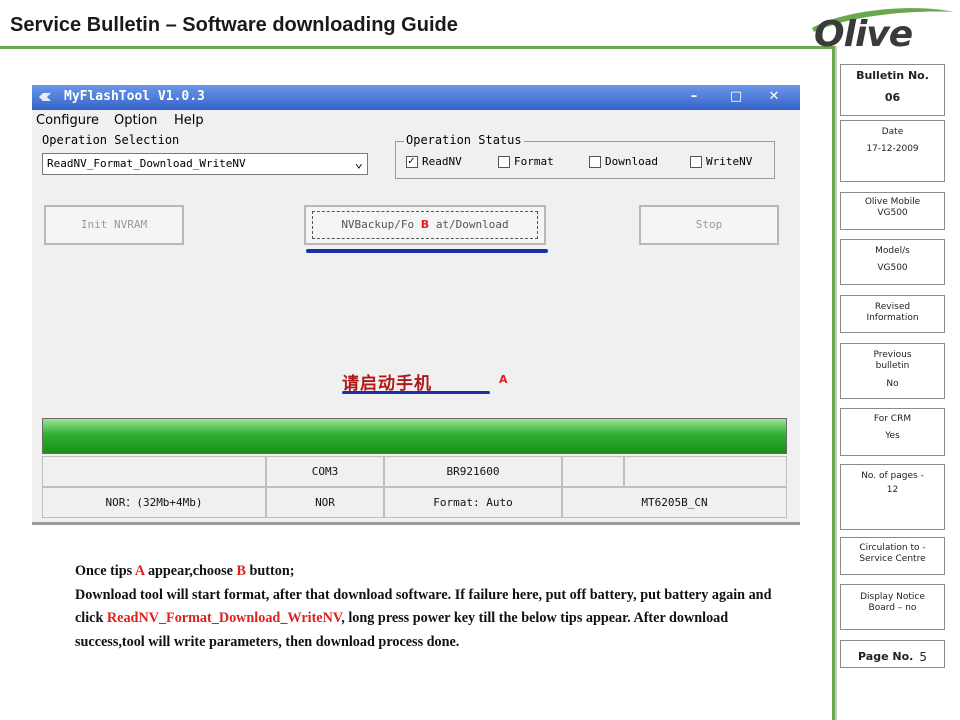  Describe the element at coordinates (729, 161) in the screenshot. I see `checkbox-writenv-label: WriteNV` at that location.